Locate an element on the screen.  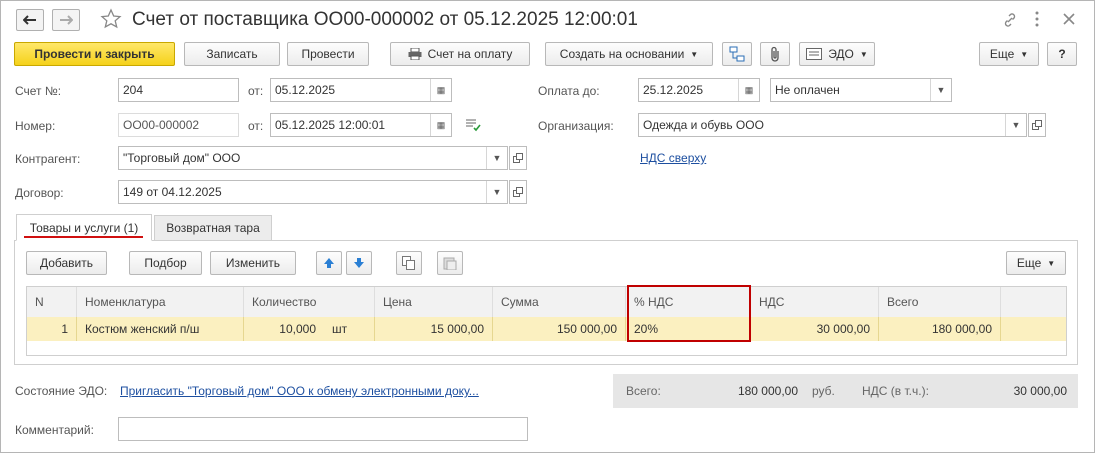
total-value: 180 000,00 is located at coordinates (767, 391).